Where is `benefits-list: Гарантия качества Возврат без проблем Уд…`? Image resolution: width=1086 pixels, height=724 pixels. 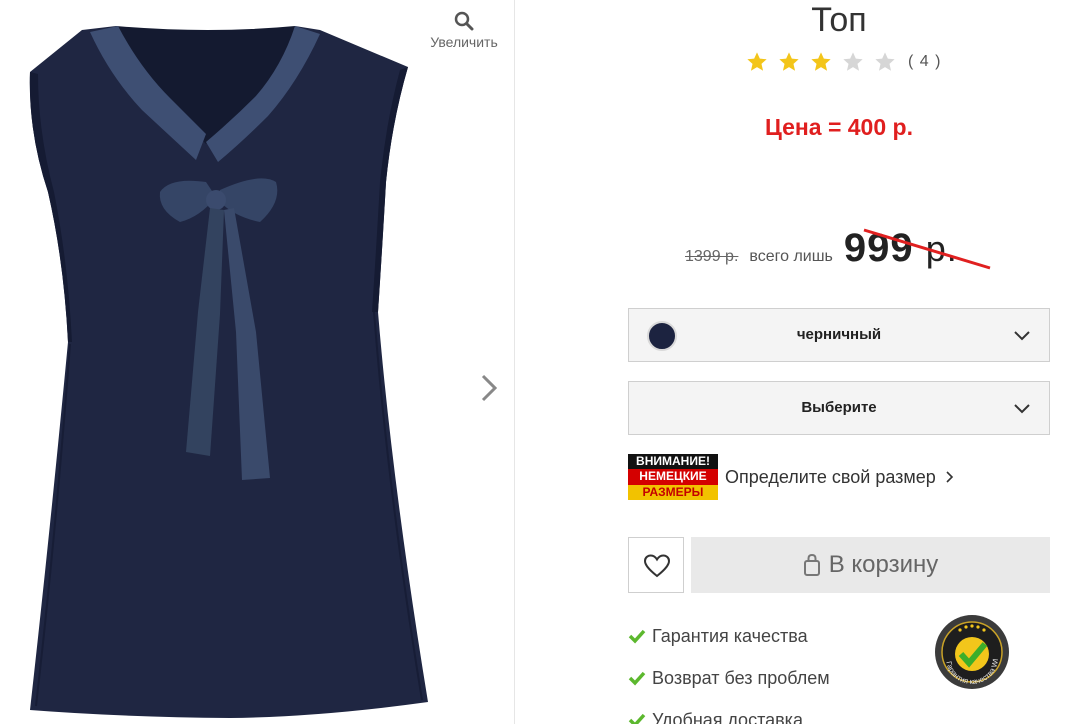 benefits-list: Гарантия качества Возврат без проблем Уд… is located at coordinates (729, 669).